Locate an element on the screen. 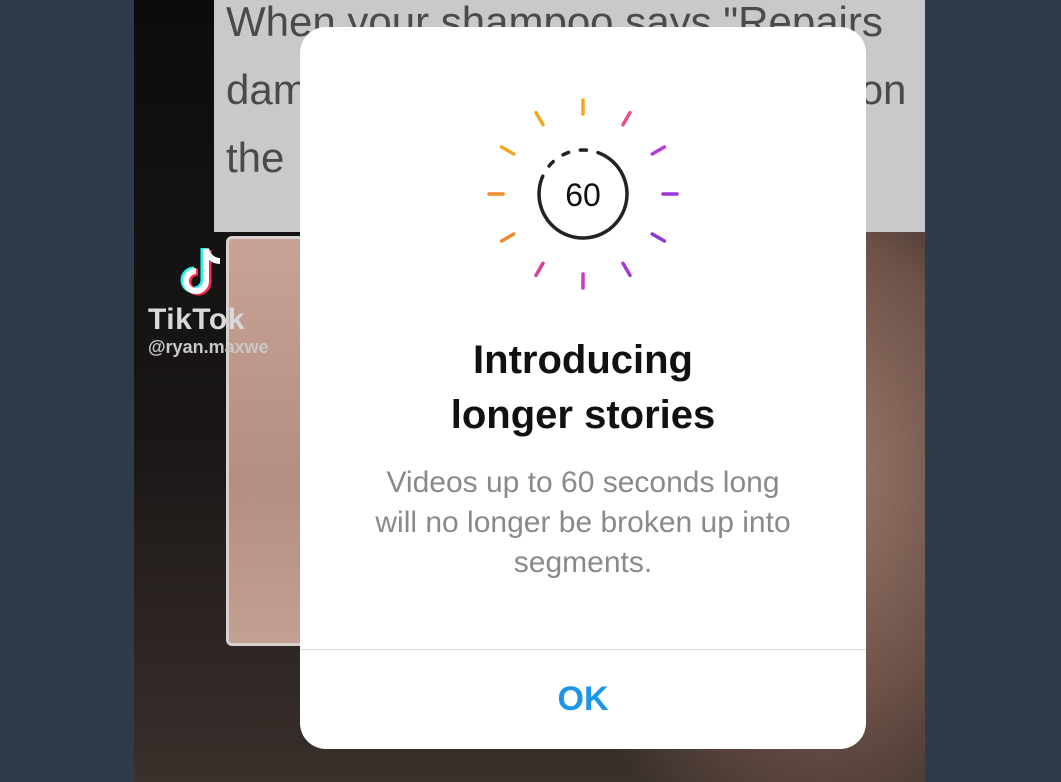  ok-button: OK is located at coordinates (583, 699).